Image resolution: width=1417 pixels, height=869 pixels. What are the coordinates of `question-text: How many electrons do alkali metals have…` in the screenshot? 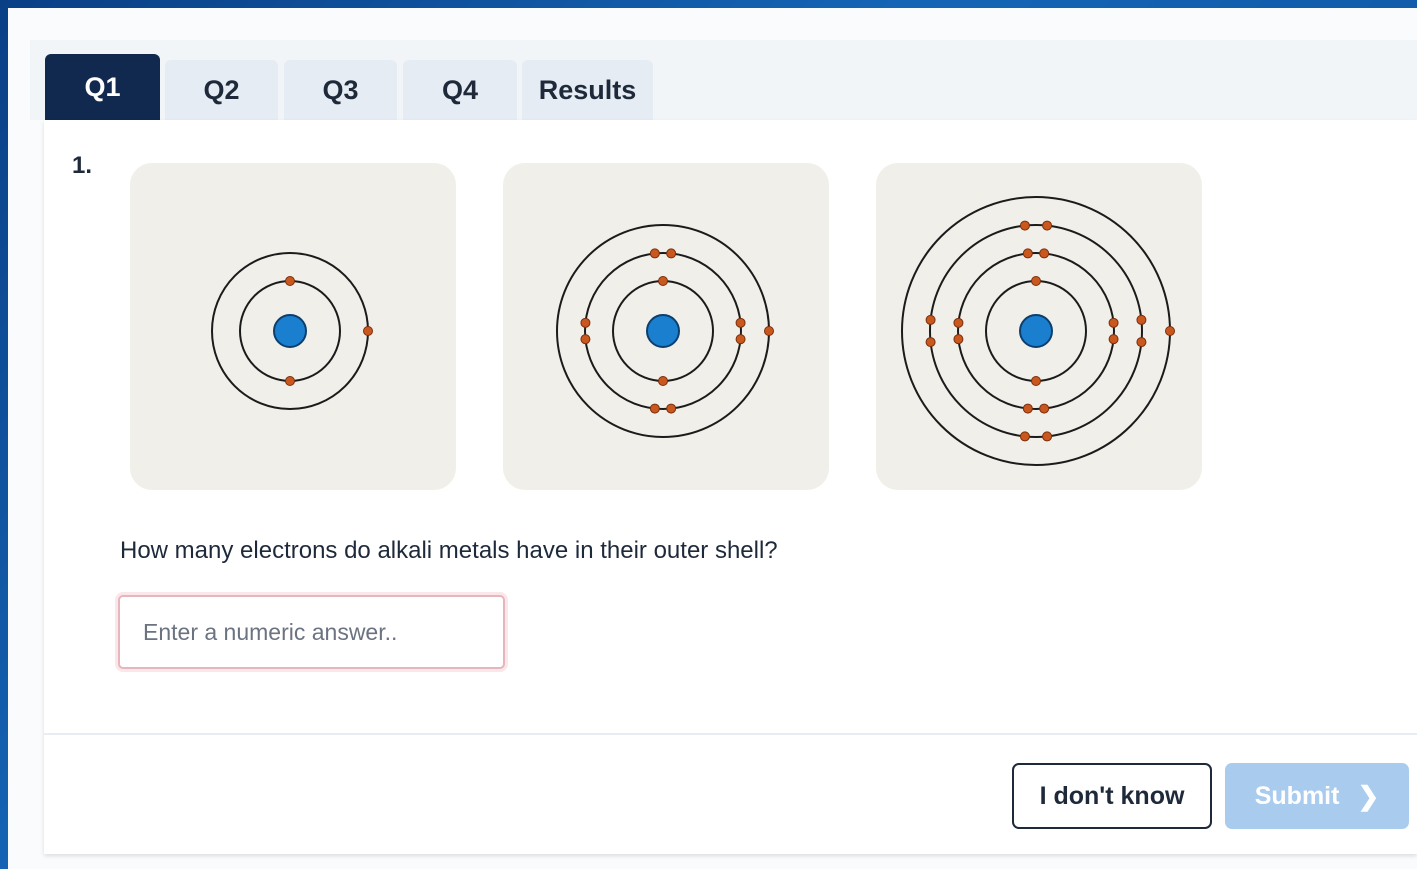 It's located at (449, 550).